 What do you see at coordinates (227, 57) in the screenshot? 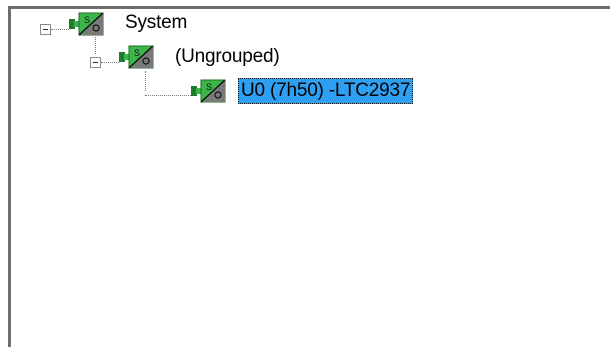
I see `tree-node-label: (Ungrouped)` at bounding box center [227, 57].